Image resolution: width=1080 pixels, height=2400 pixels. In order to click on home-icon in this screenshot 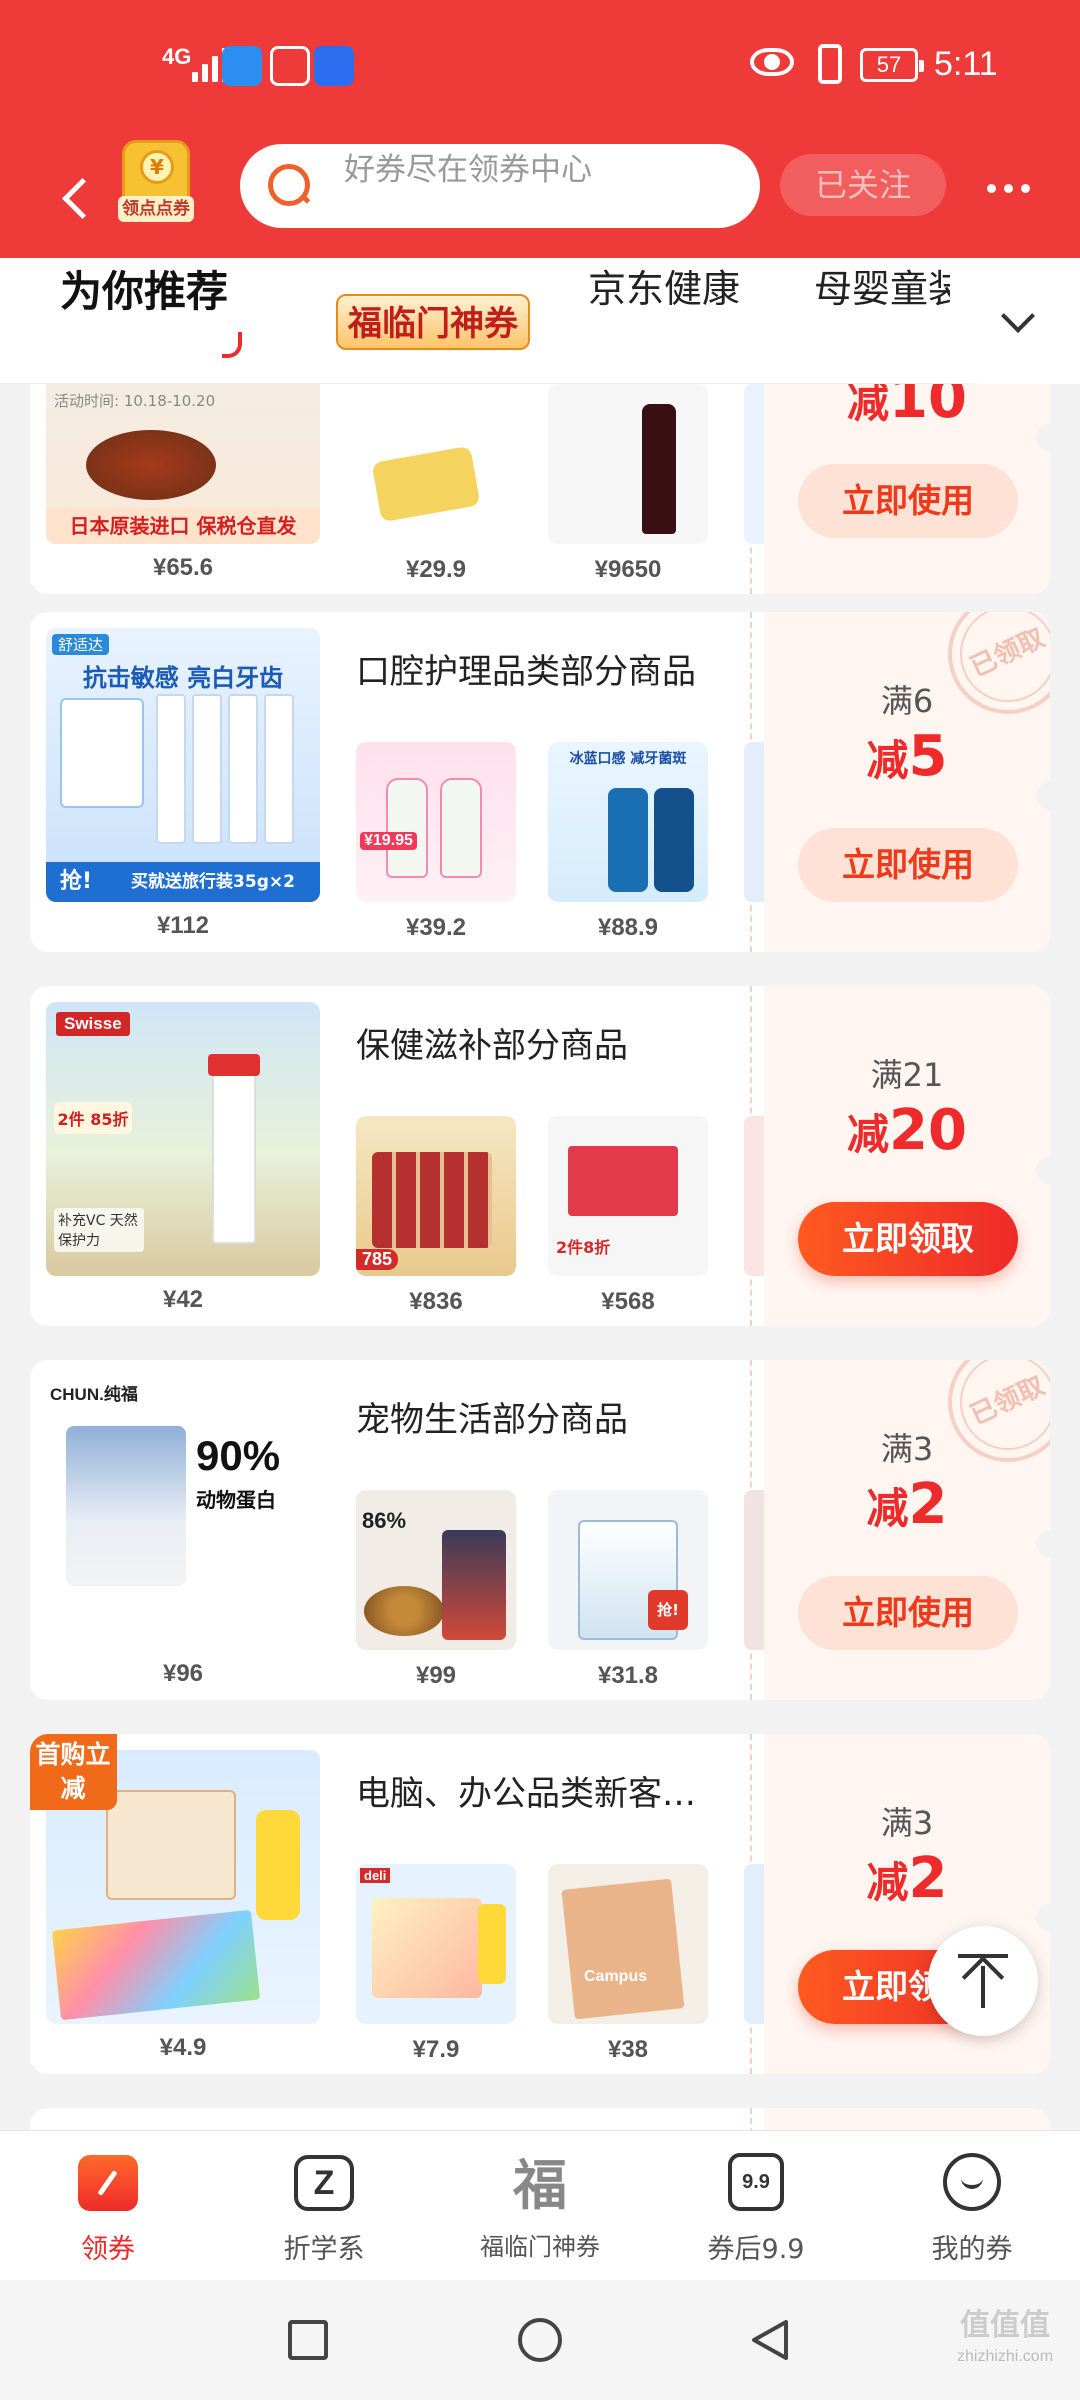, I will do `click(540, 2340)`.